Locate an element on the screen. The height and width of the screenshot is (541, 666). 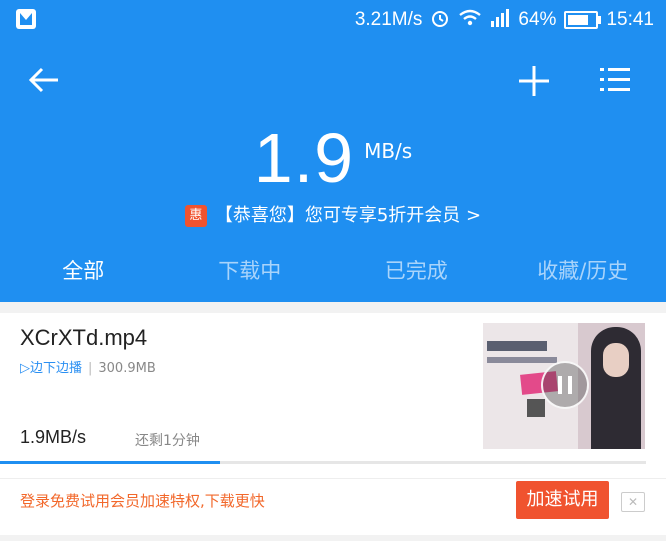
download-tabs: 全部 下载中 已完成 收藏/历史 is located at coordinates (333, 277).